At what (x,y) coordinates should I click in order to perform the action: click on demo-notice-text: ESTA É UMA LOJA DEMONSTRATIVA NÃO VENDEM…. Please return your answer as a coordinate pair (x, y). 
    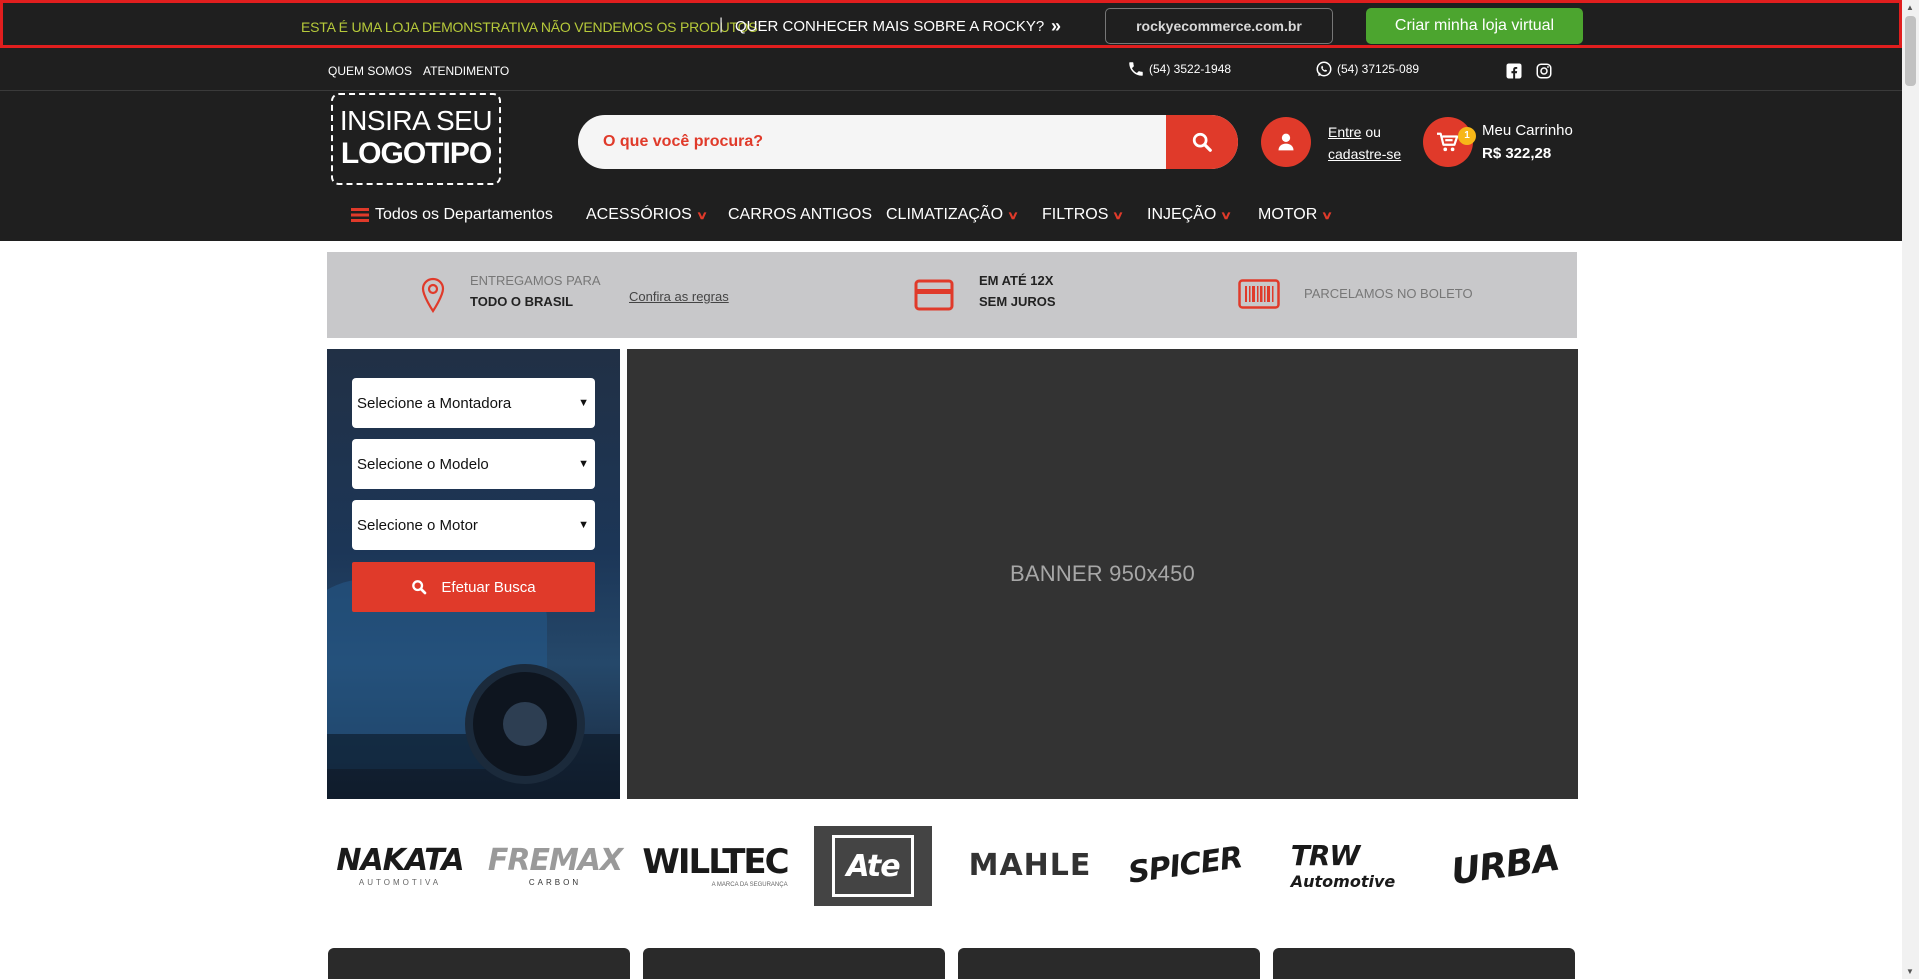
    Looking at the image, I should click on (529, 27).